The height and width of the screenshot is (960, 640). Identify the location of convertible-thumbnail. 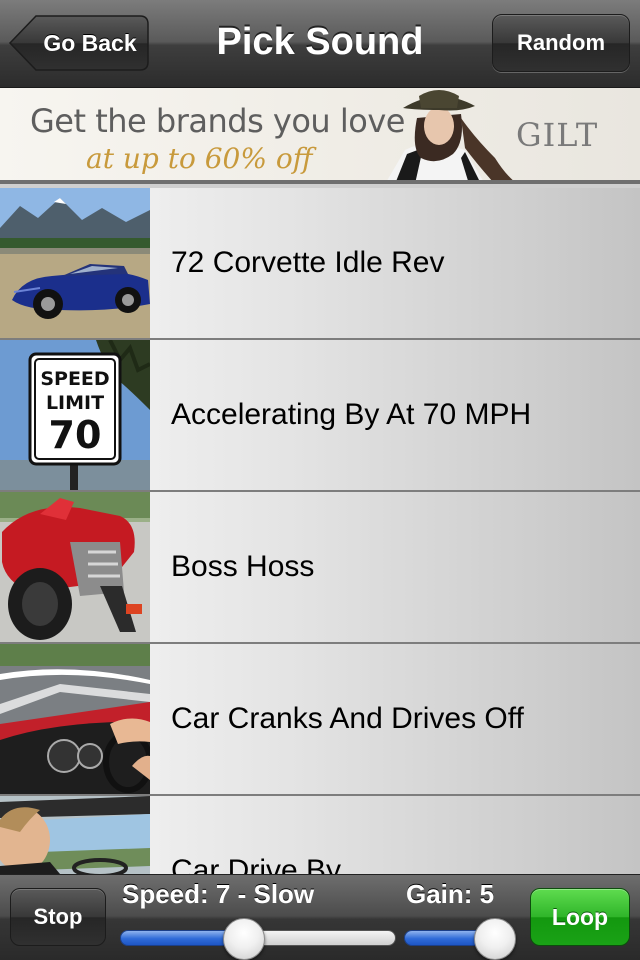
(75, 719).